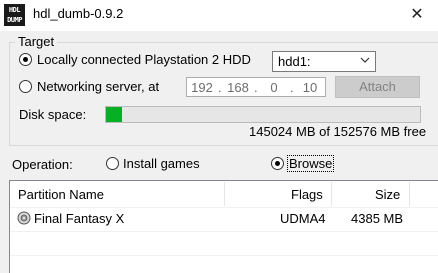 Image resolution: width=438 pixels, height=273 pixels. What do you see at coordinates (338, 131) in the screenshot?
I see `disk-free-text: 145024 MB of 152576 MB free` at bounding box center [338, 131].